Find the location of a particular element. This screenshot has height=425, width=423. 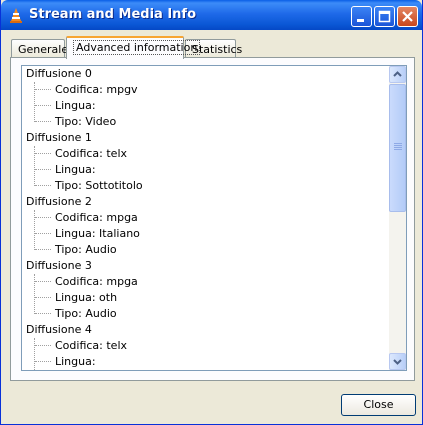

title-bar: Stream and Media Info is located at coordinates (211, 15).